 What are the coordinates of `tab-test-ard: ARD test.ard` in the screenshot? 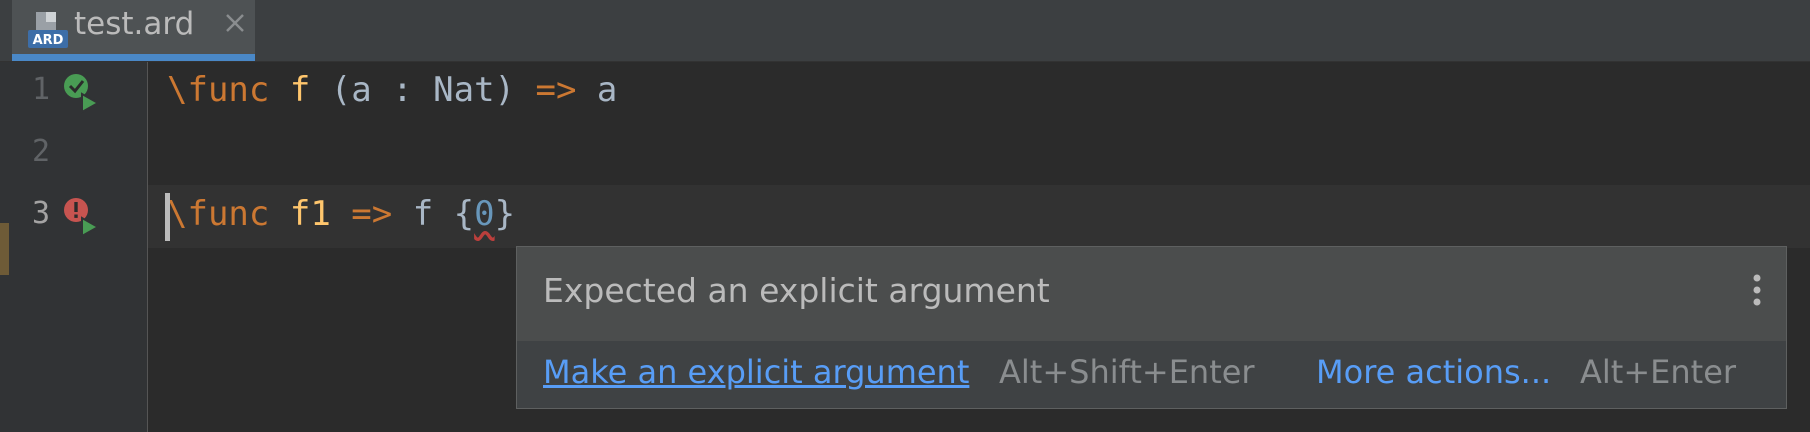 It's located at (133, 30).